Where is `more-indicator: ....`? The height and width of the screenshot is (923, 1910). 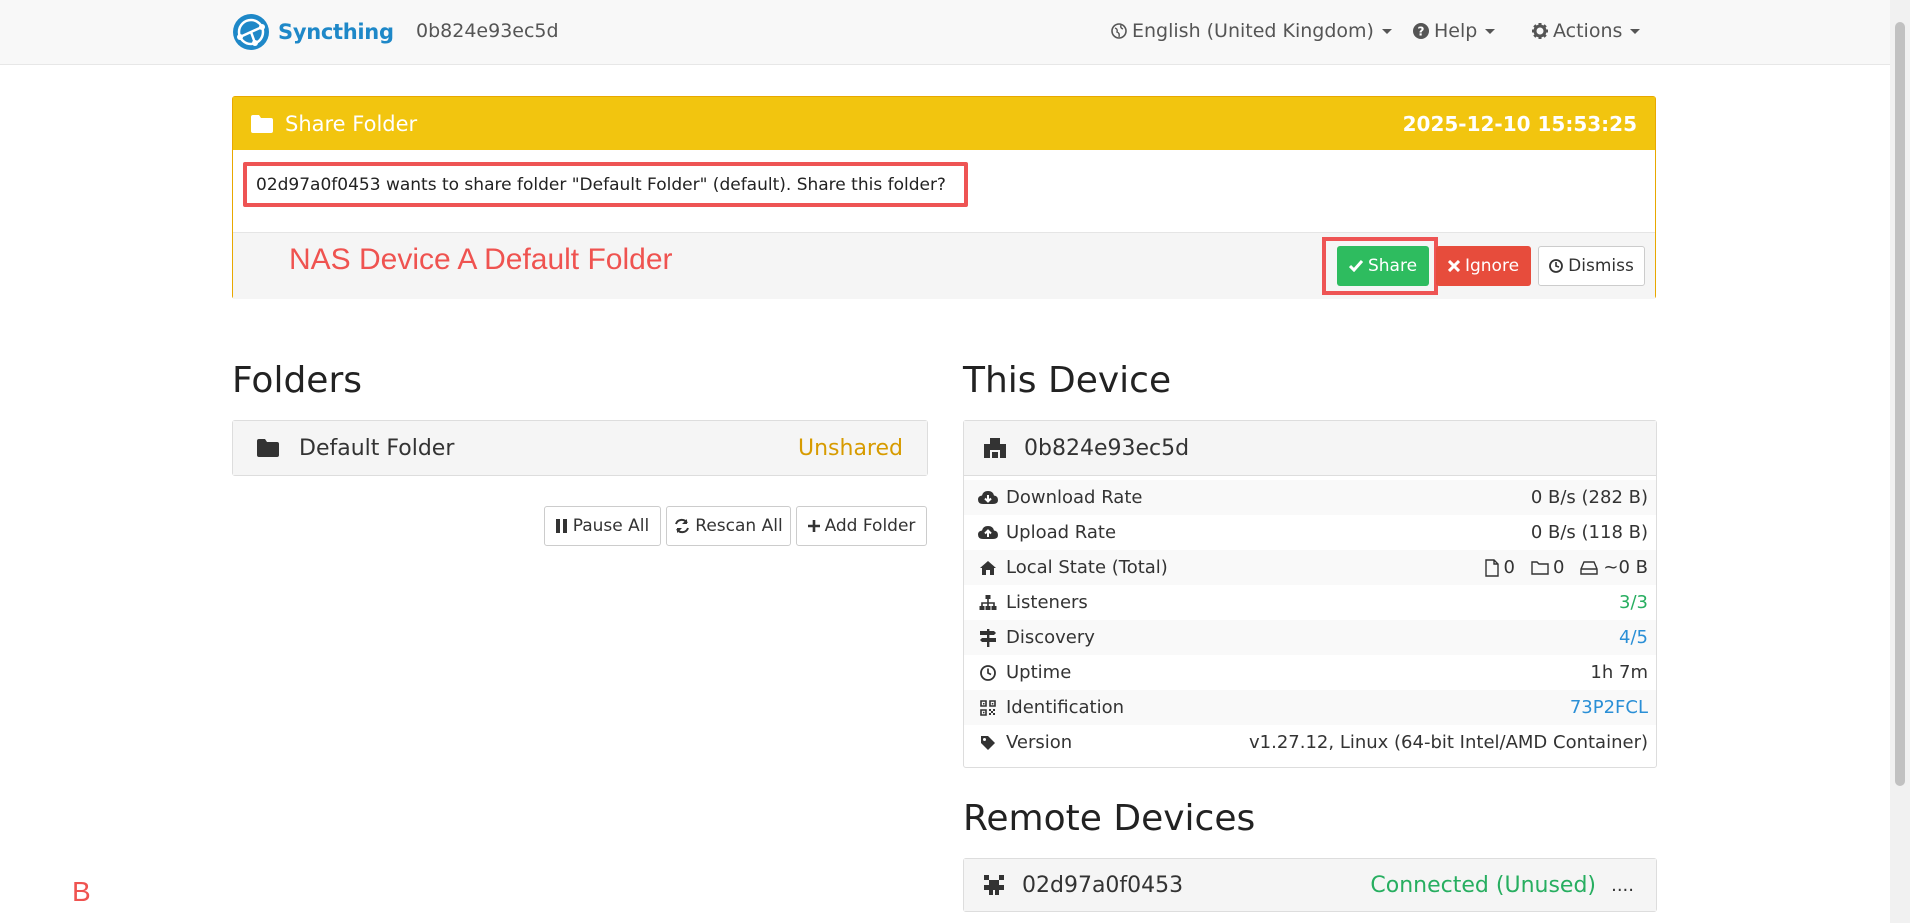
more-indicator: .... is located at coordinates (1622, 885).